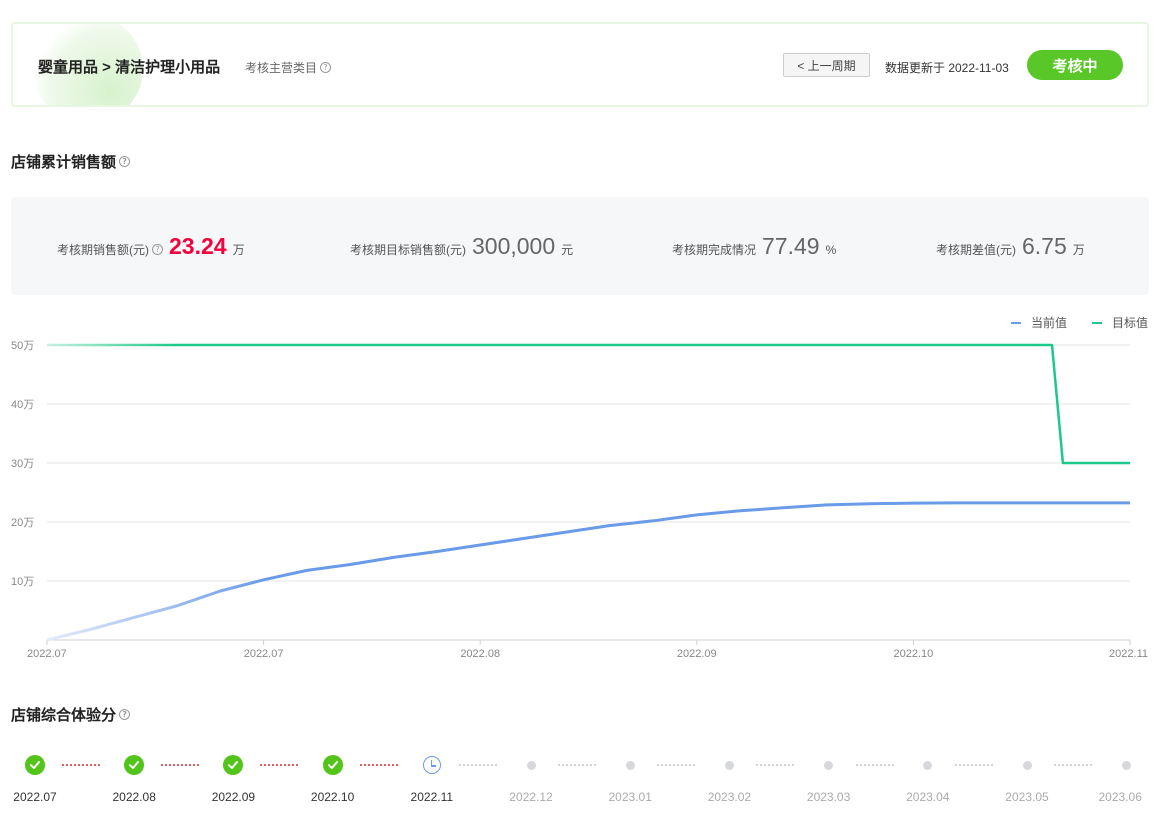  What do you see at coordinates (129, 67) in the screenshot?
I see `category-path: 婴童用品 > 清洁护理小用品` at bounding box center [129, 67].